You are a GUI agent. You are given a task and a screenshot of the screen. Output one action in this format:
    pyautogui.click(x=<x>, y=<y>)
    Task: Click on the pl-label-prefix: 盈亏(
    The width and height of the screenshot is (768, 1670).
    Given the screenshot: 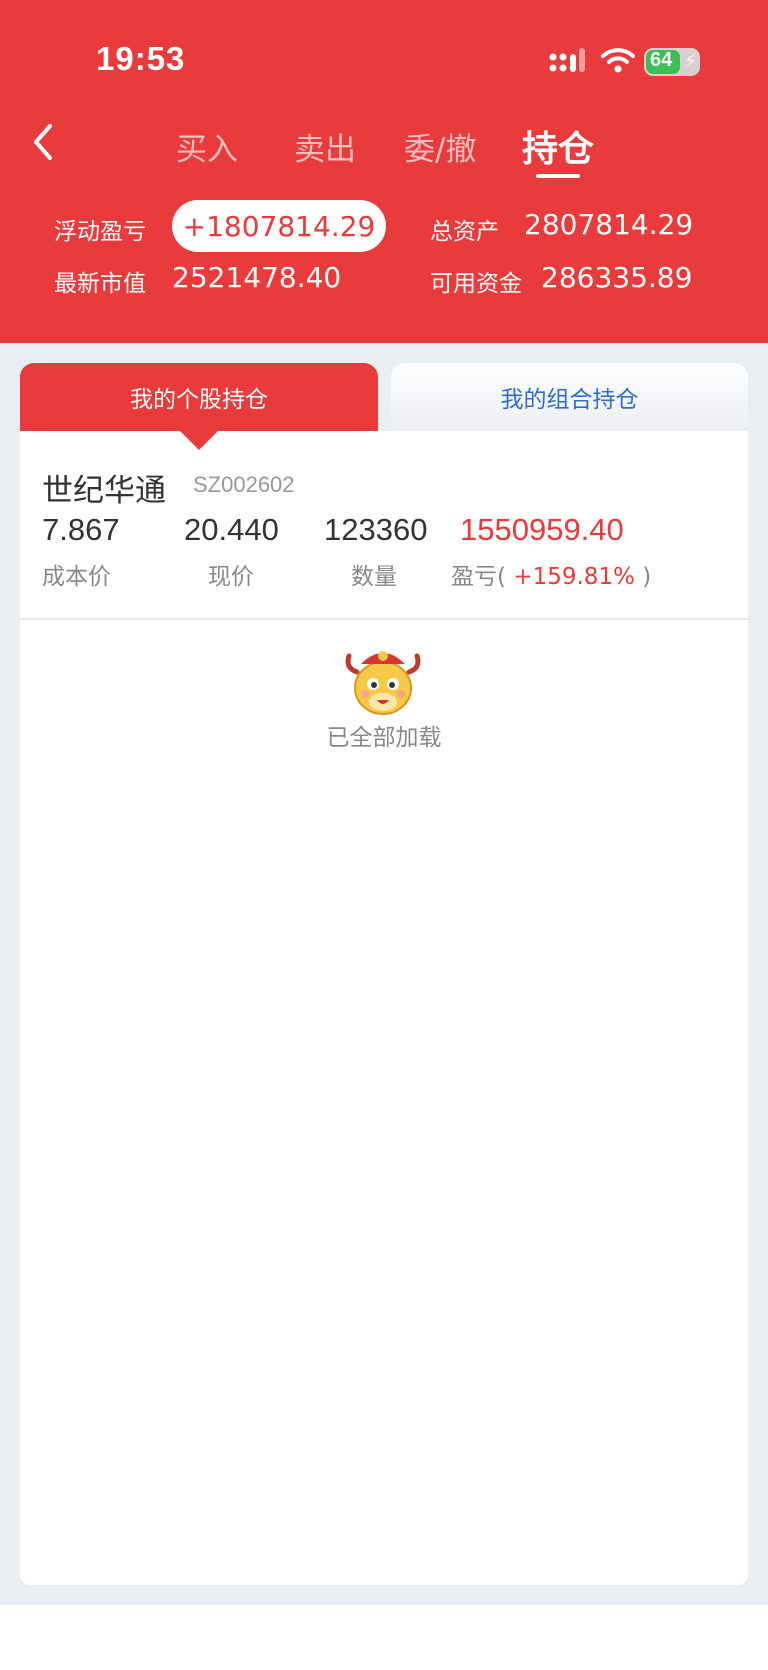 What is the action you would take?
    pyautogui.click(x=478, y=577)
    